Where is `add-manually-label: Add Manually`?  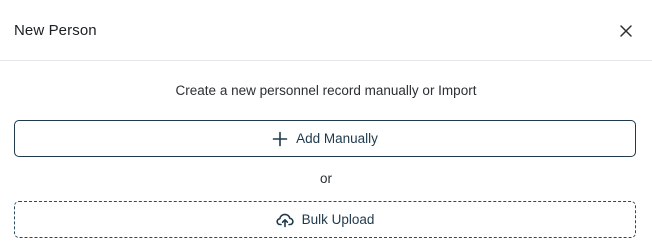 add-manually-label: Add Manually is located at coordinates (337, 138).